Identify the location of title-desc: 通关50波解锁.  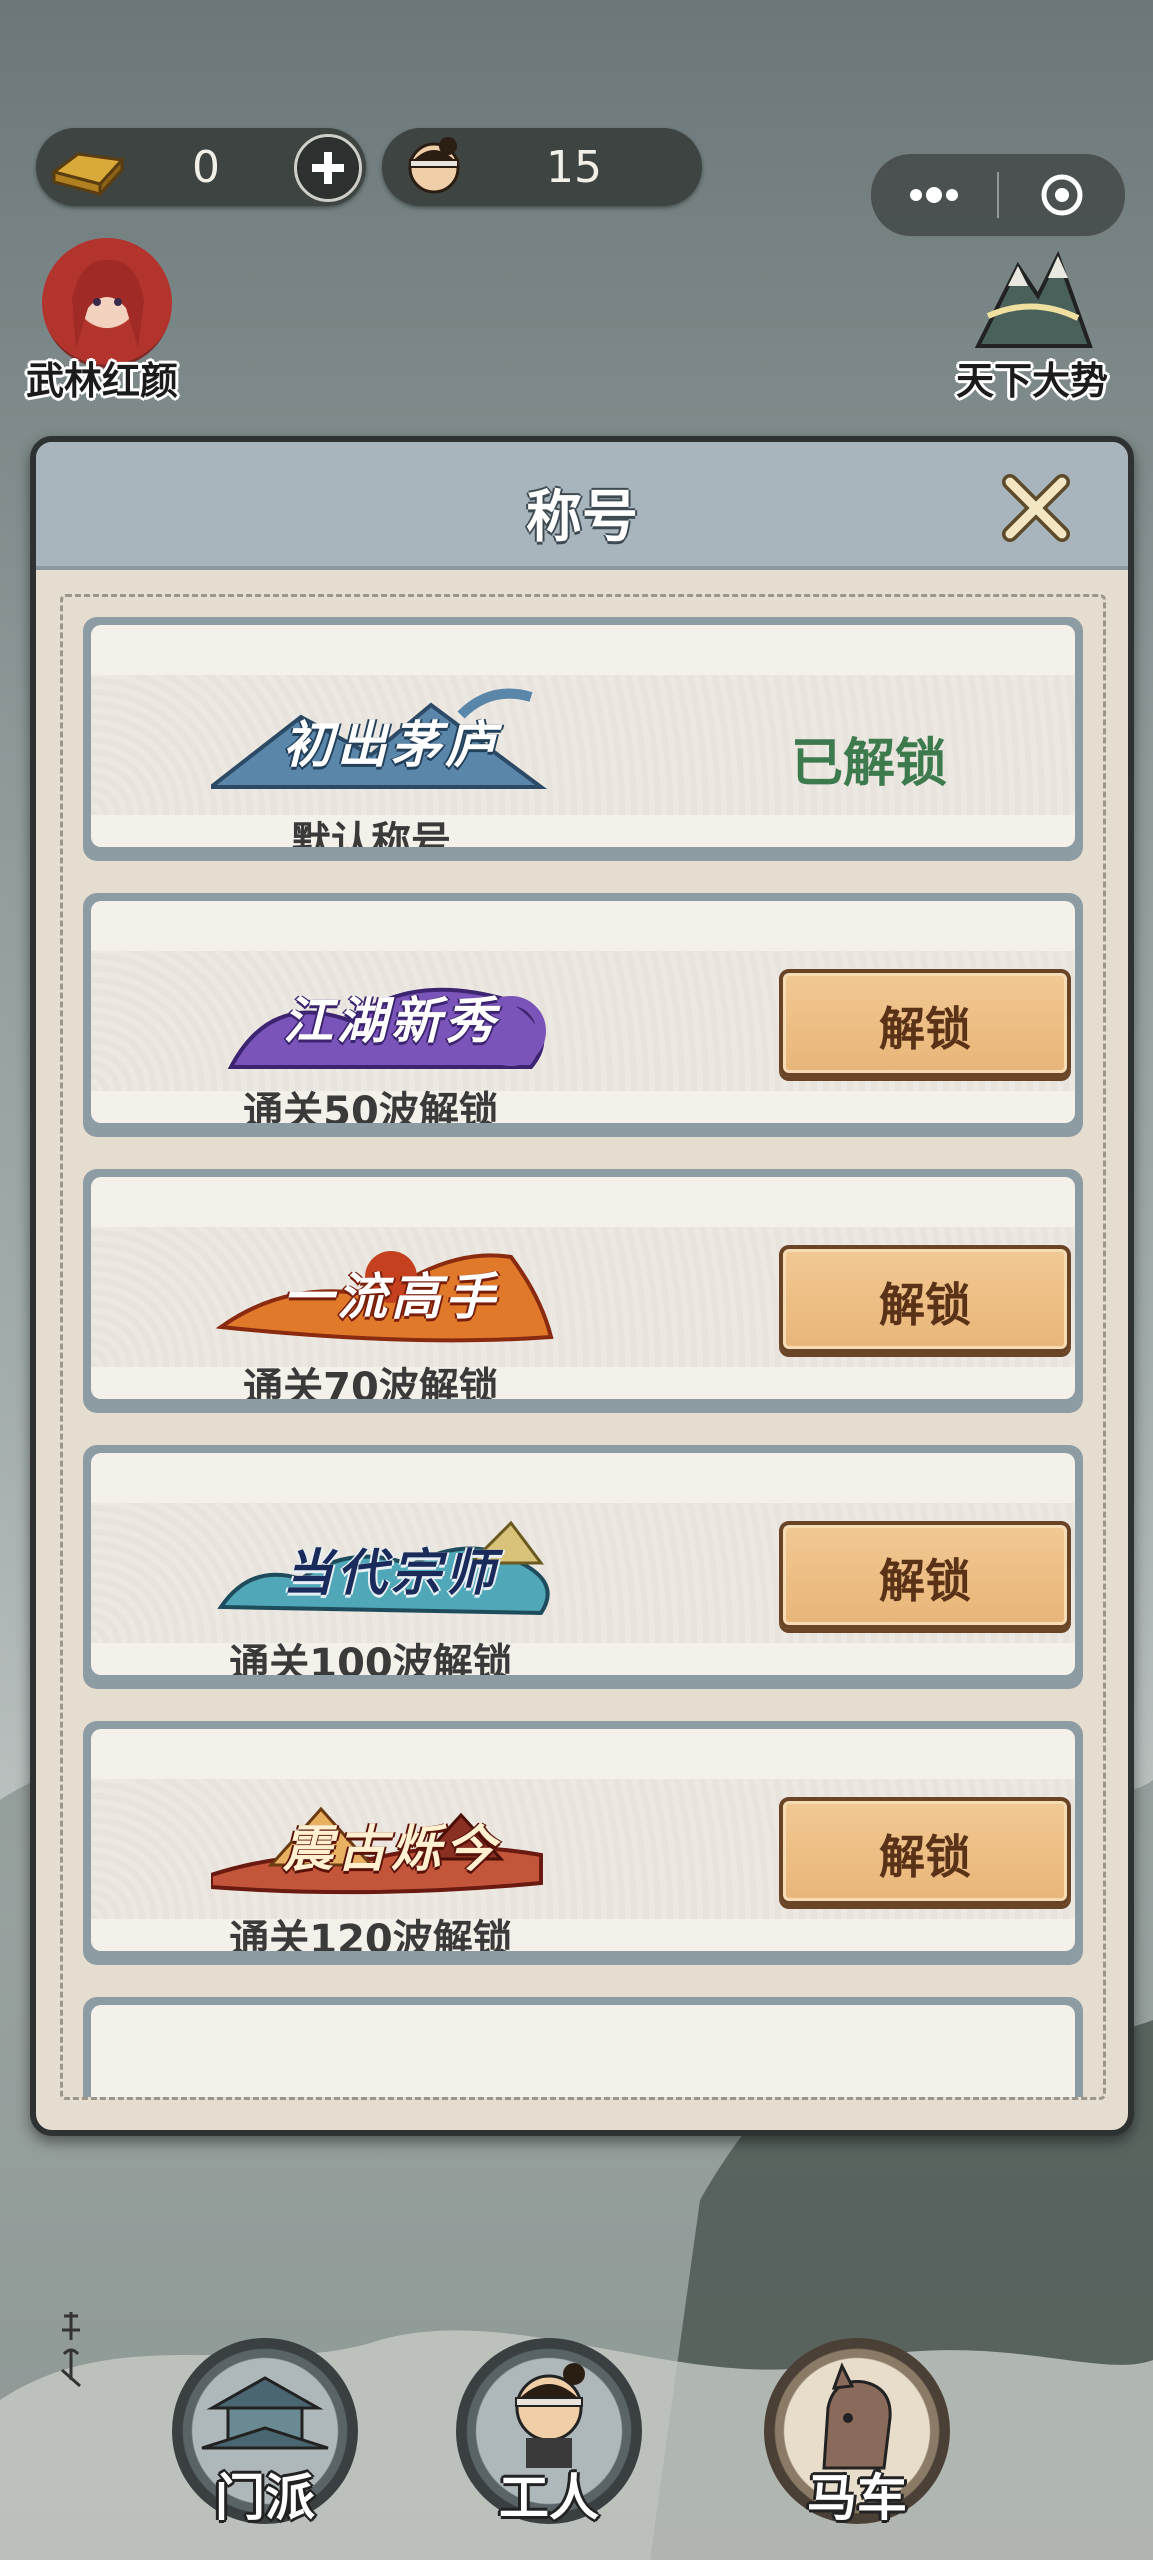
(371, 1106).